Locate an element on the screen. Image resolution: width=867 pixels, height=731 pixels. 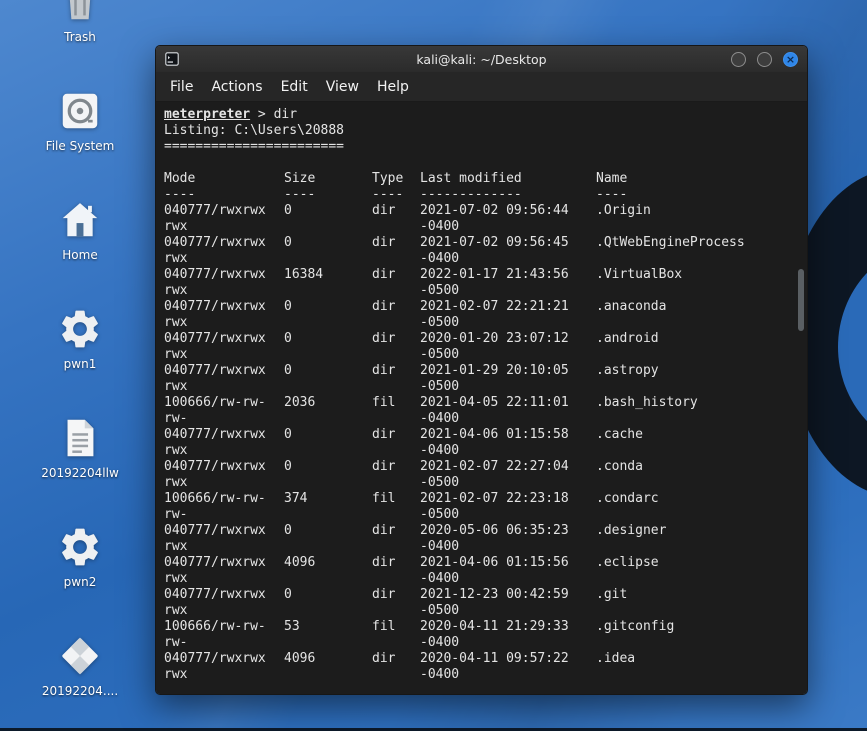
meterpreter-prompt: meterpreter is located at coordinates (207, 114).